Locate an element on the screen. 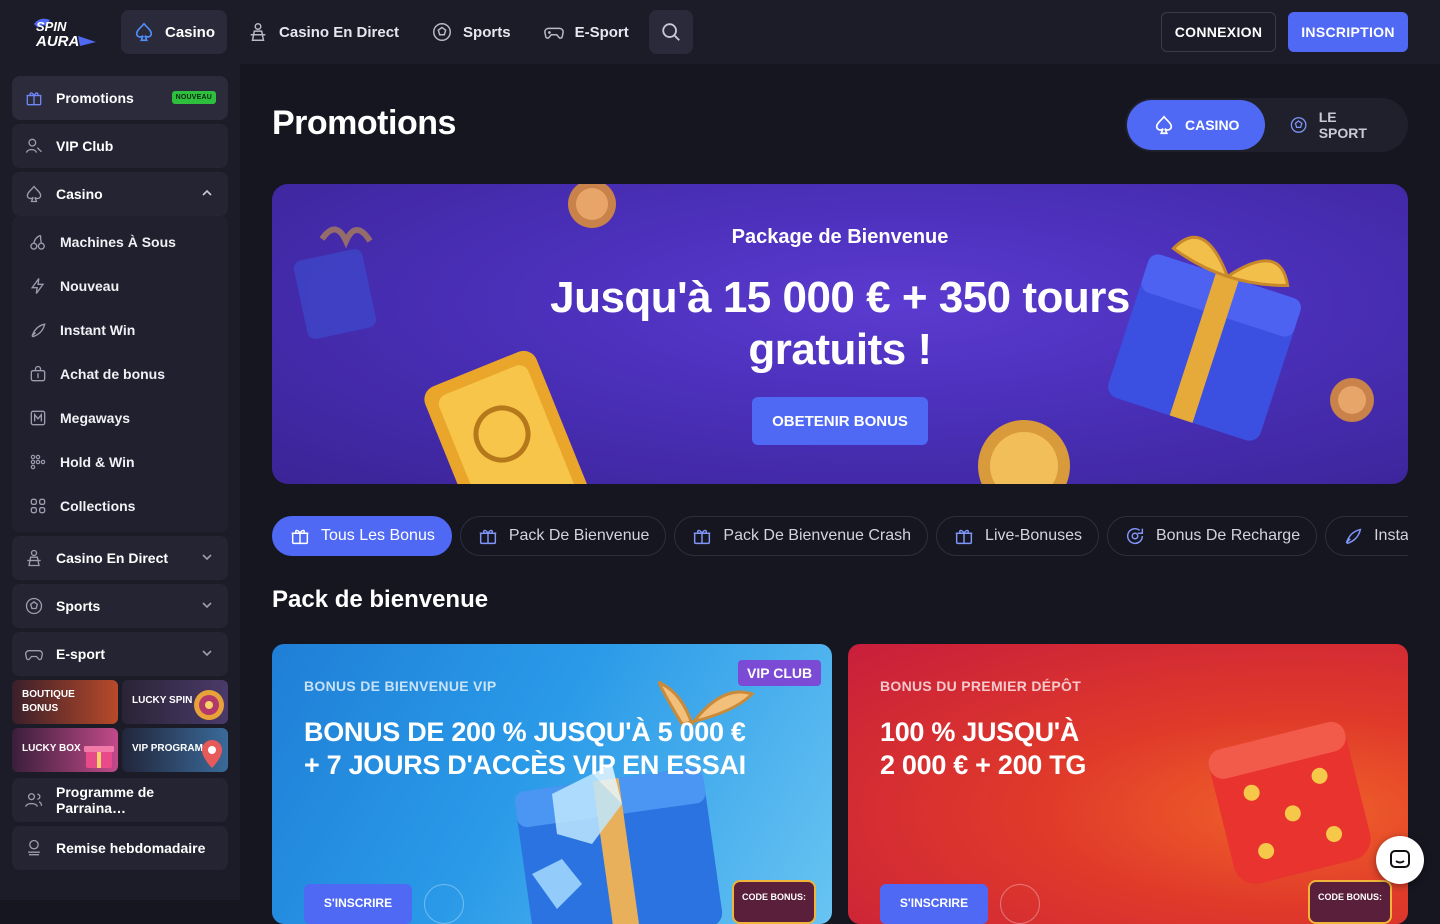 This screenshot has height=924, width=1440. sidebar-item-slots: Machines À Sous is located at coordinates (120, 242).